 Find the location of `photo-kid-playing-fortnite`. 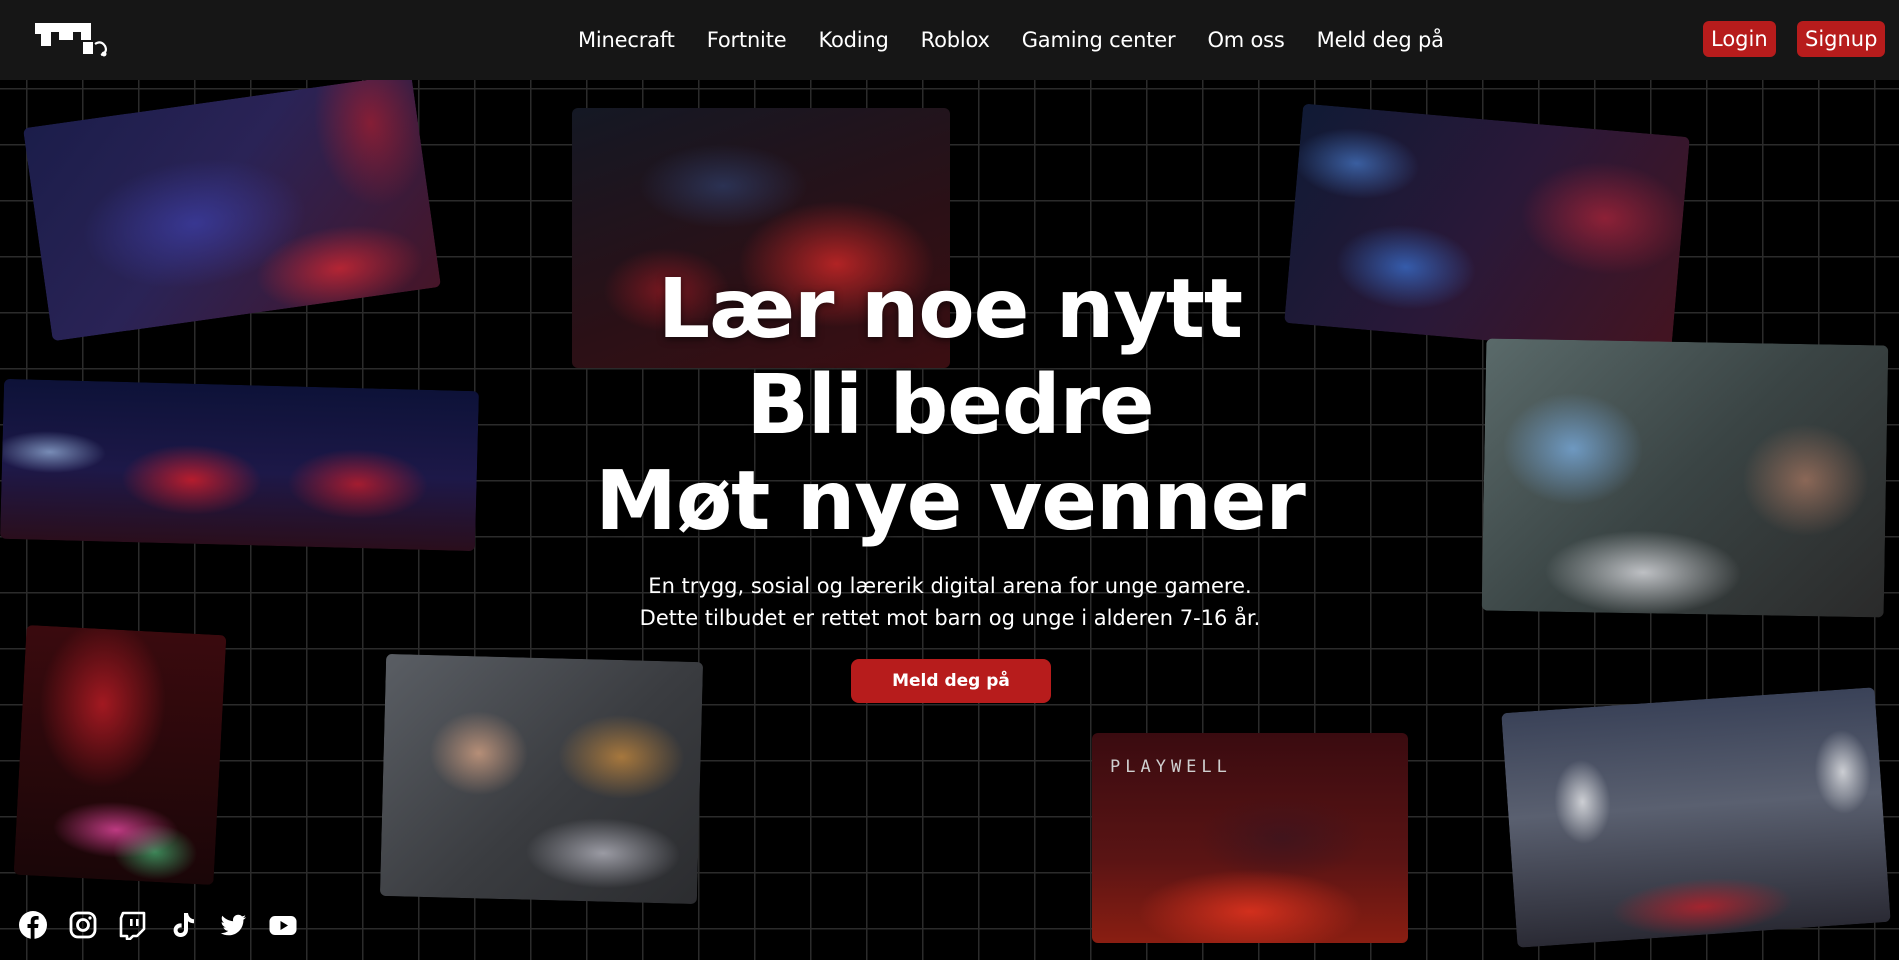

photo-kid-playing-fortnite is located at coordinates (1685, 478).